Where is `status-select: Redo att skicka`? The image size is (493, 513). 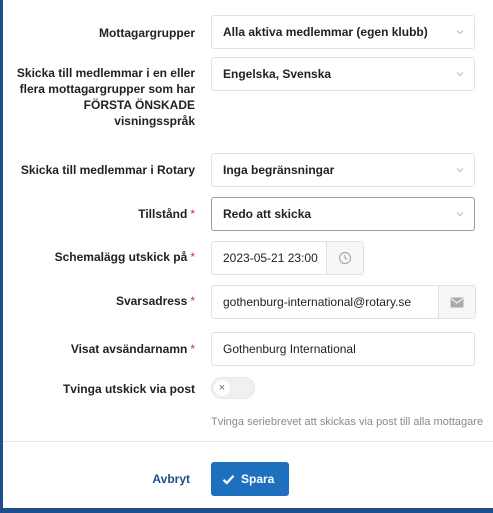 status-select: Redo att skicka is located at coordinates (343, 214).